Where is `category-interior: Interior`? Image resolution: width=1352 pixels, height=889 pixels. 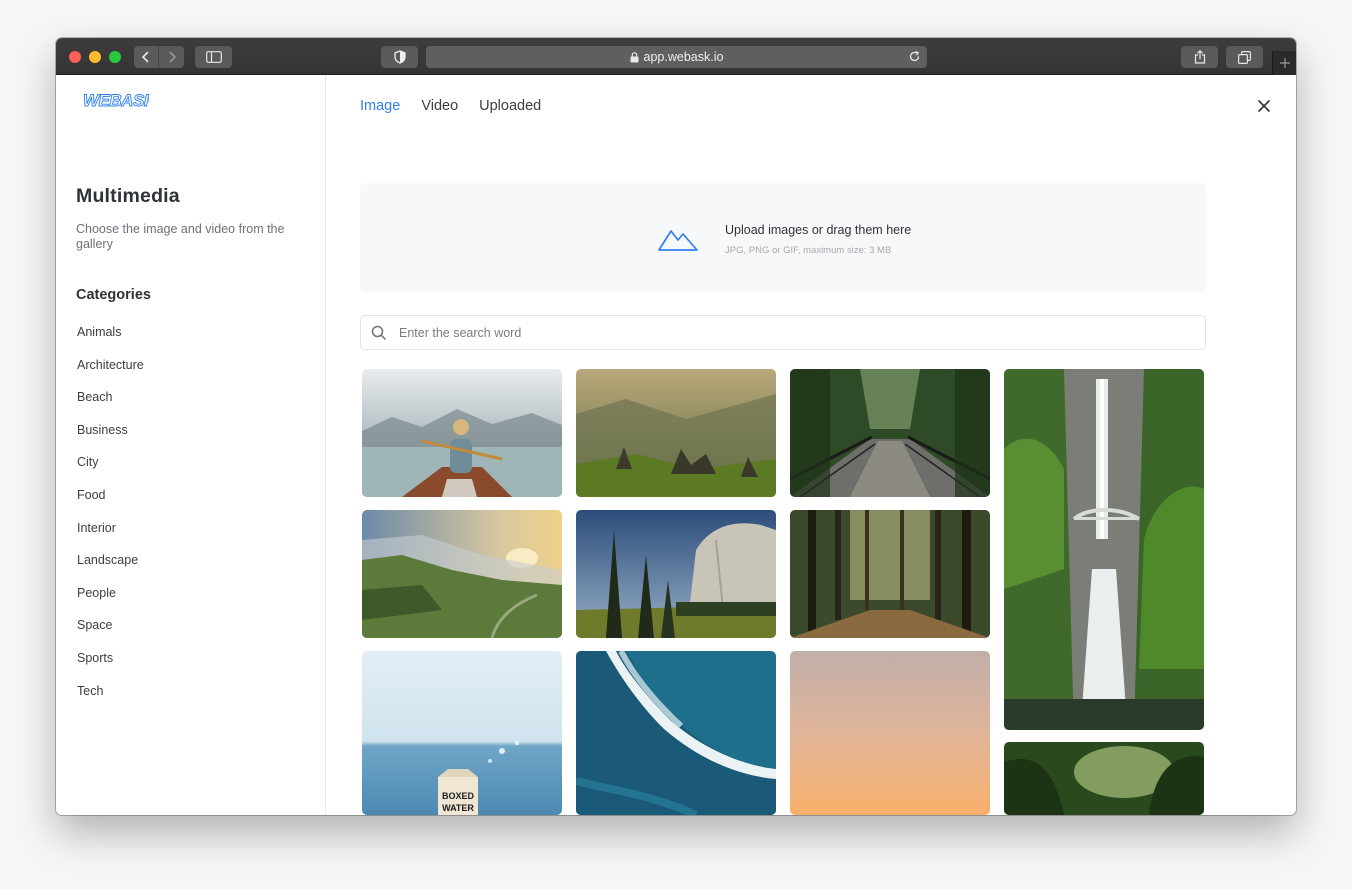
category-interior: Interior is located at coordinates (110, 537).